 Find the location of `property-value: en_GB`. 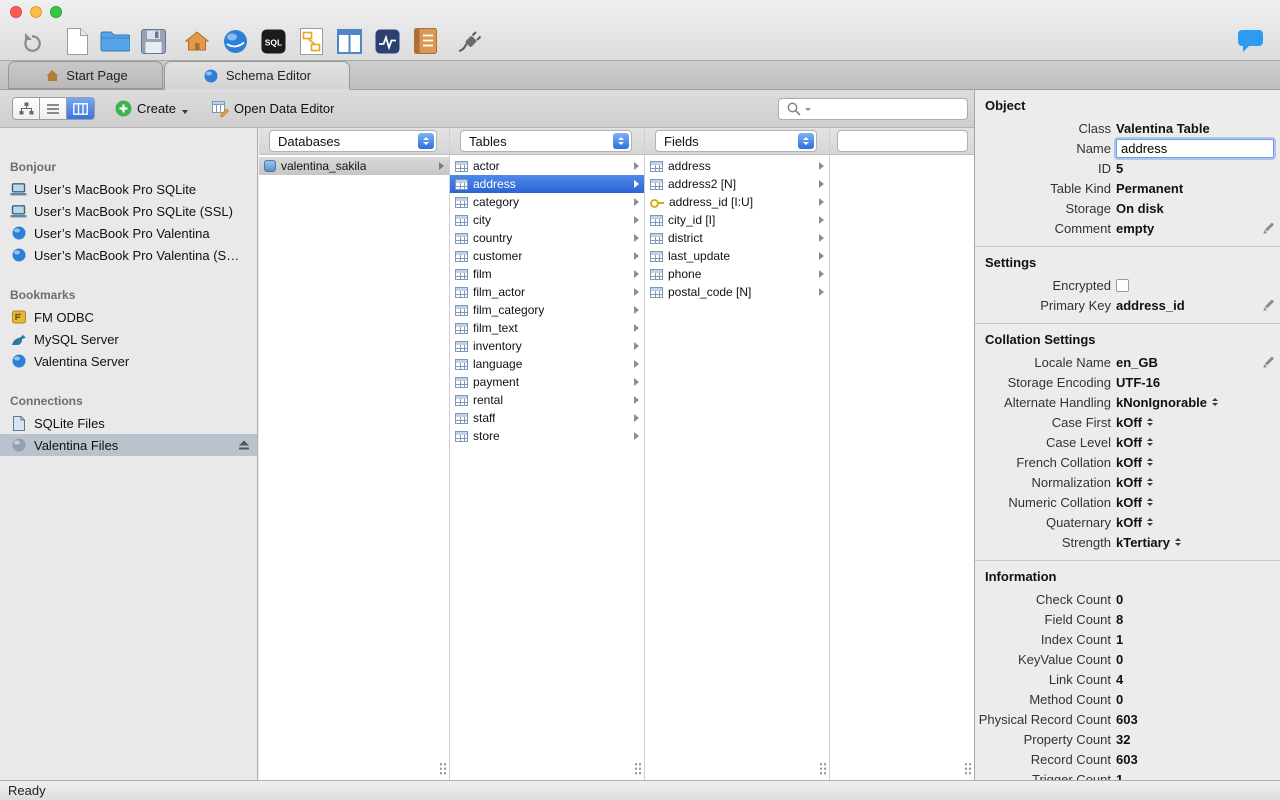

property-value: en_GB is located at coordinates (1137, 362).